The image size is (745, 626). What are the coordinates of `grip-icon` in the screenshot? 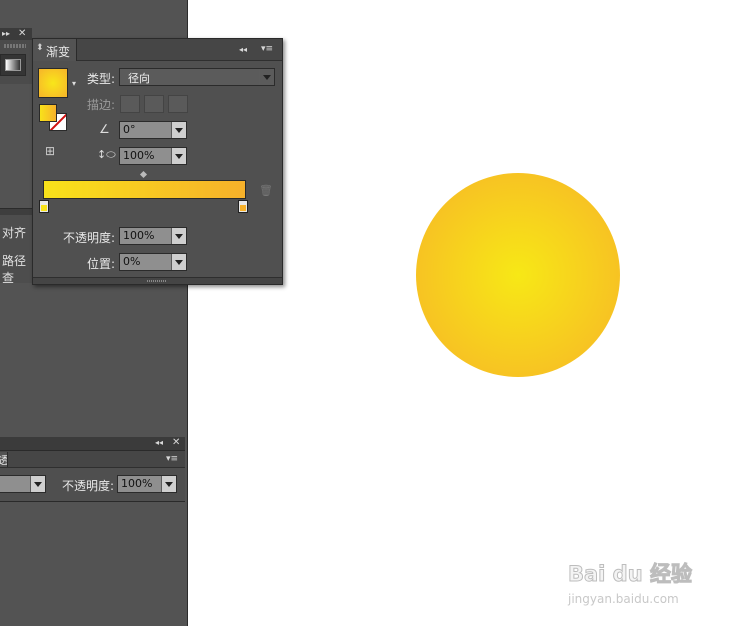 It's located at (15, 46).